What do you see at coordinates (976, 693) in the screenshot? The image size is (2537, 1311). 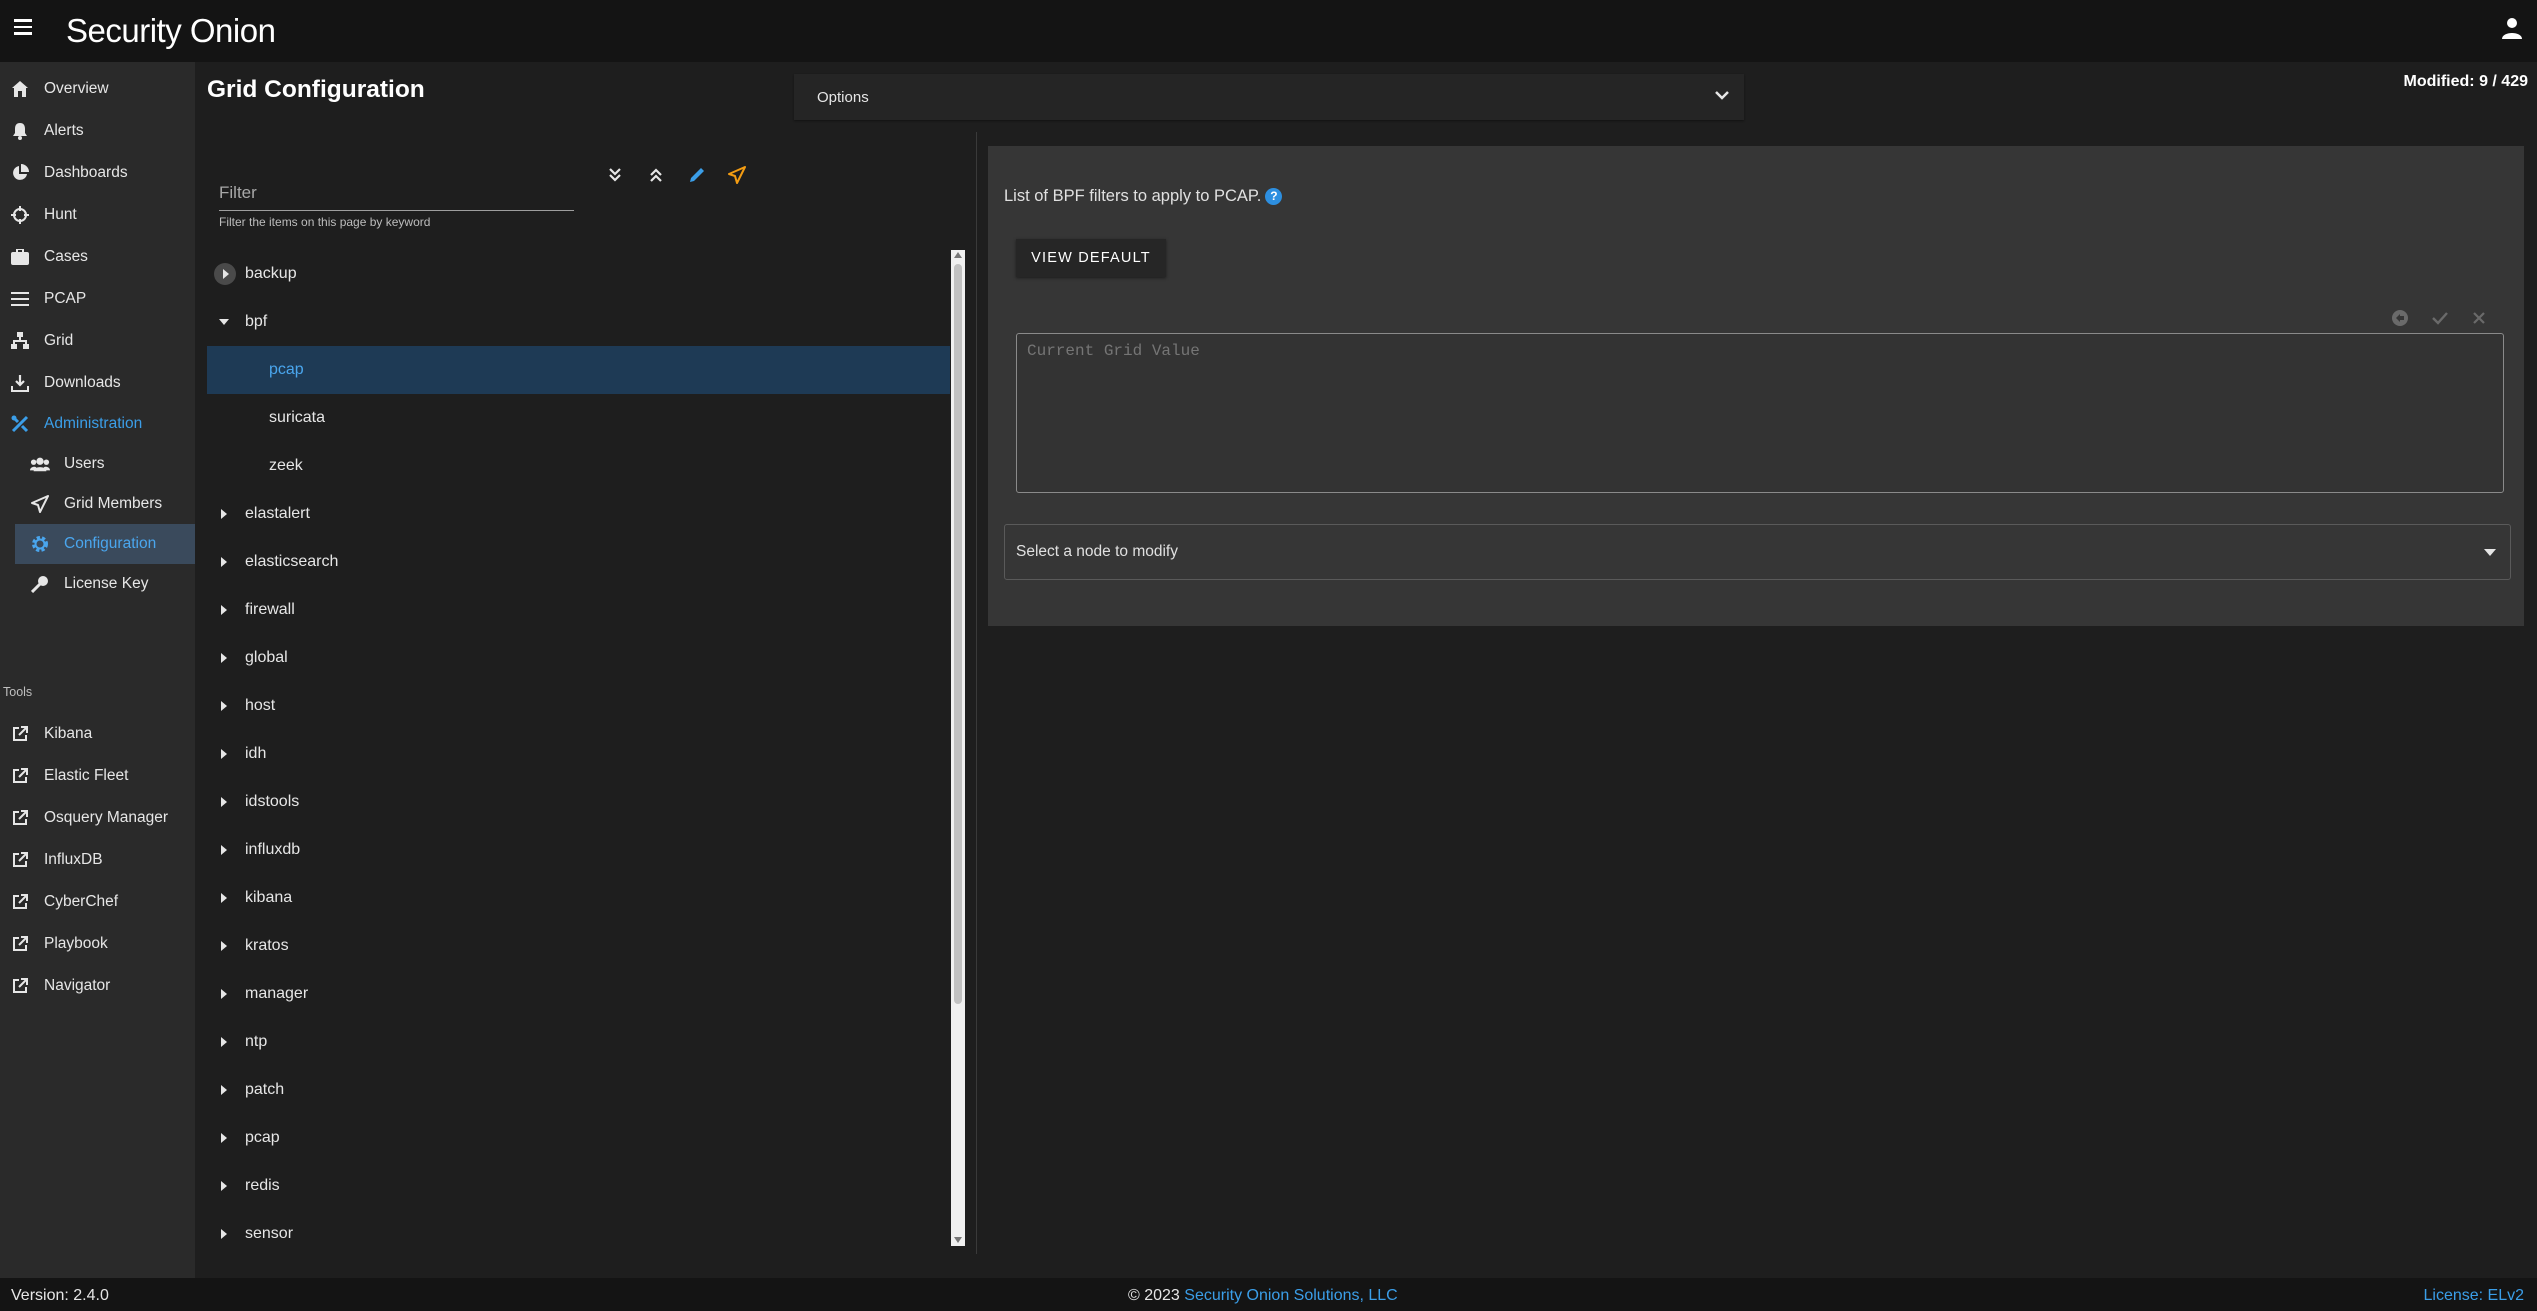 I see `panel-divider` at bounding box center [976, 693].